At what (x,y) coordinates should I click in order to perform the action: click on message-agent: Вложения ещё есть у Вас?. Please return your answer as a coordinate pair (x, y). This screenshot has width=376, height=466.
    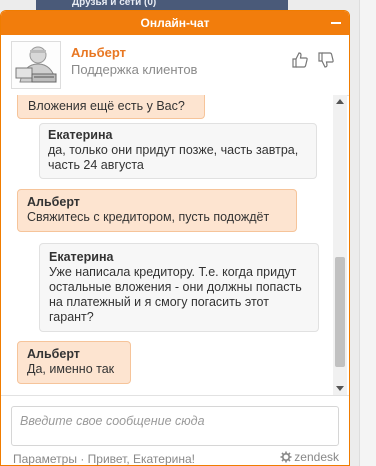
    Looking at the image, I should click on (111, 107).